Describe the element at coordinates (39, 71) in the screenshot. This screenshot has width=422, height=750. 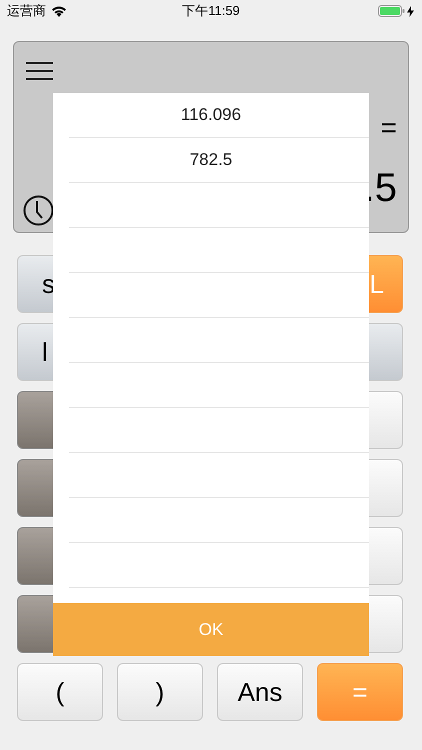
I see `menu-icon` at that location.